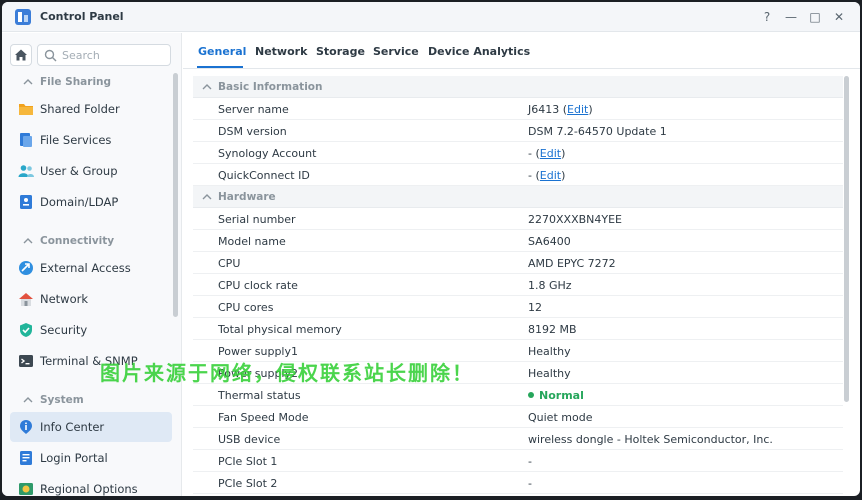 This screenshot has width=862, height=500. Describe the element at coordinates (340, 51) in the screenshot. I see `tab-storage: Storage` at that location.